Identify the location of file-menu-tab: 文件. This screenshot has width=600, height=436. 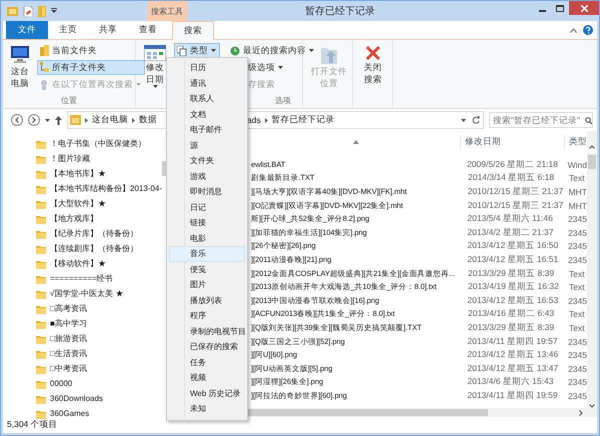
(27, 30).